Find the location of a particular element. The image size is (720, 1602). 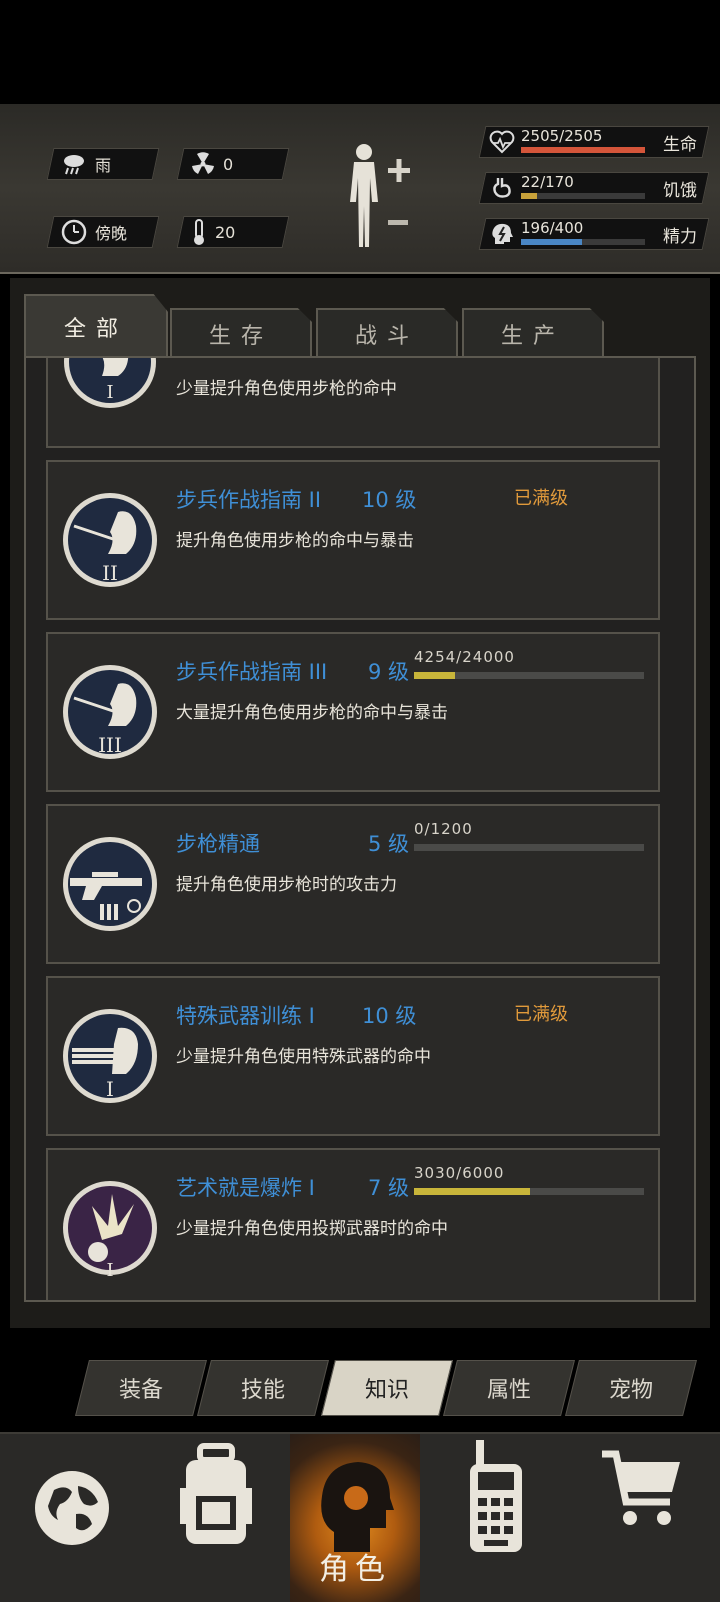

head-lightning-icon is located at coordinates (502, 233).